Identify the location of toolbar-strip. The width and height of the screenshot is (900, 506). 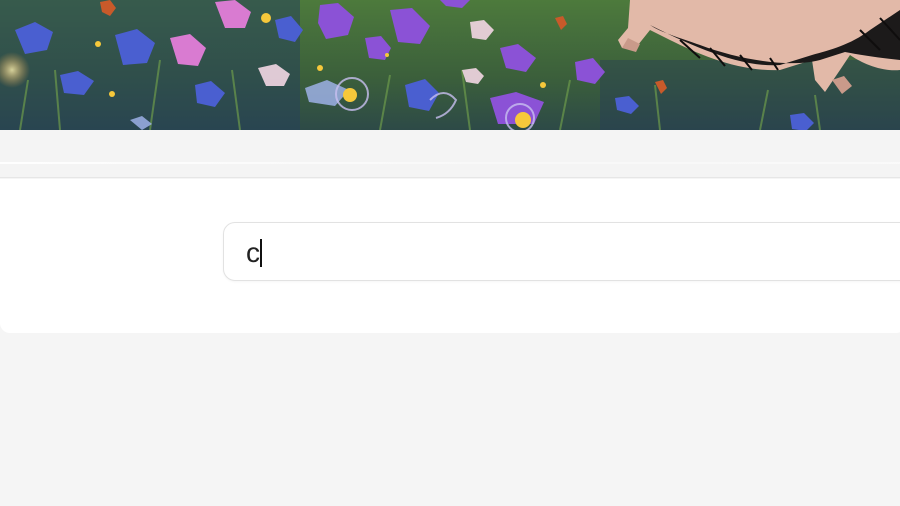
(450, 154).